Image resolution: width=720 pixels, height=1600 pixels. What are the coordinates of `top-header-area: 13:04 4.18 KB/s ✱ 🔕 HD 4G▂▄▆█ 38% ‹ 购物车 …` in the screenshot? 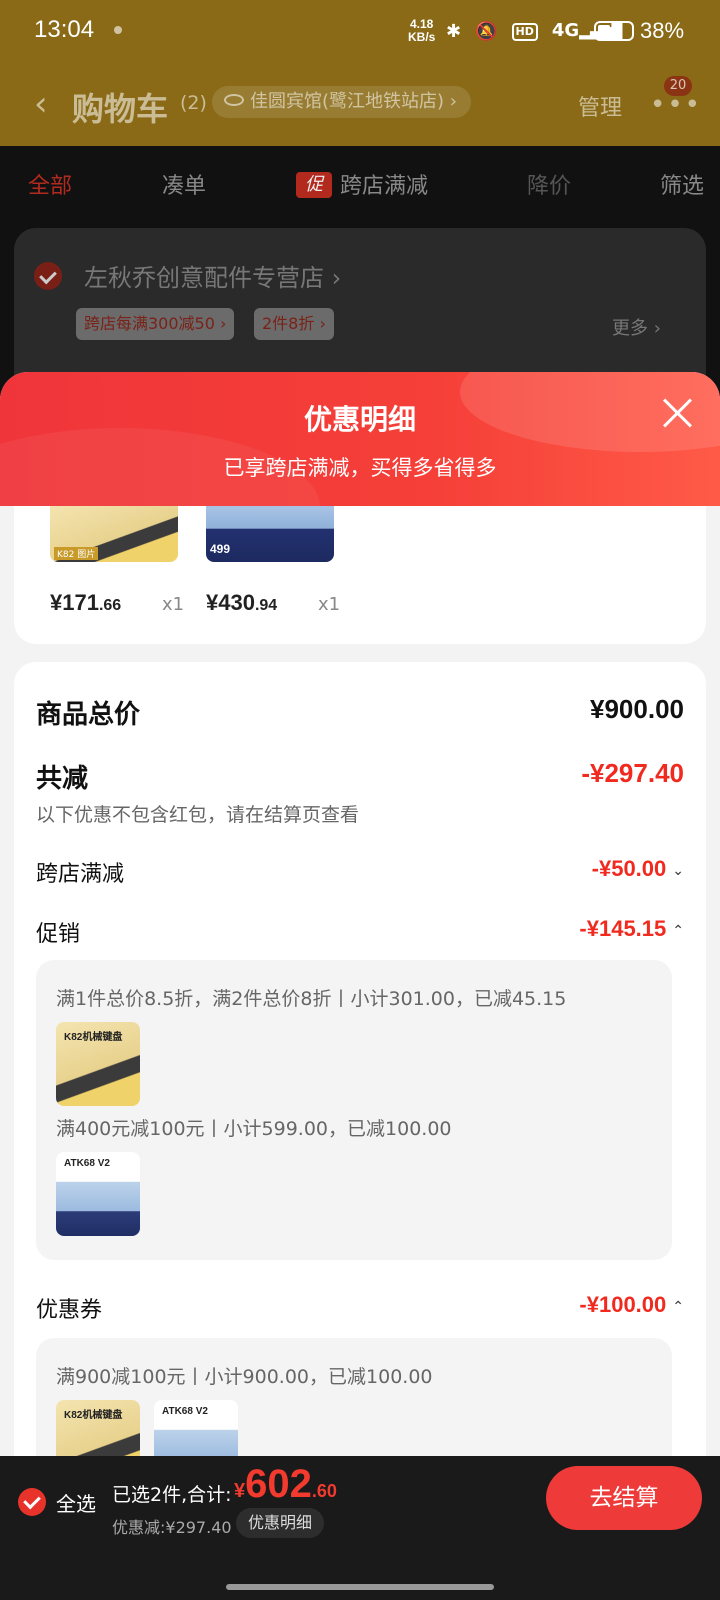 It's located at (360, 73).